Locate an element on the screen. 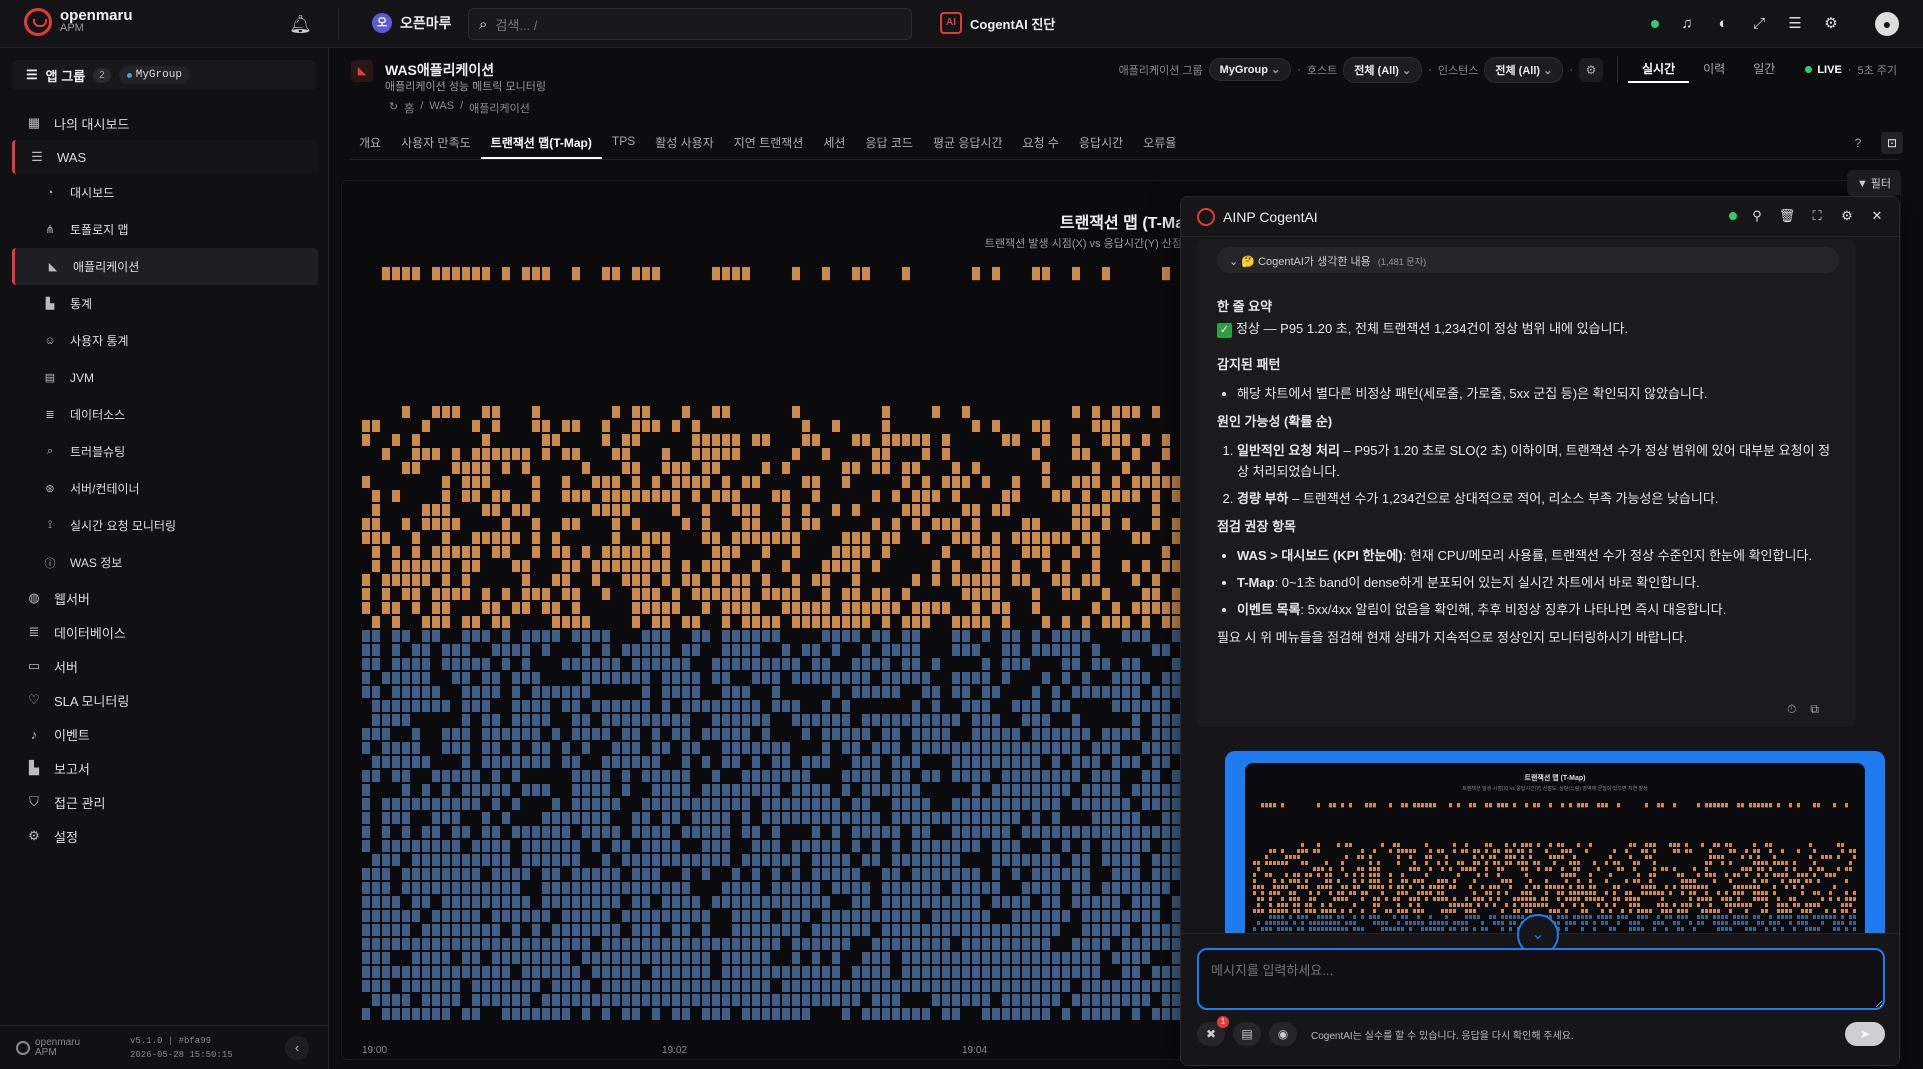 This screenshot has height=1069, width=1923. settings-gear-icon: ⚙ is located at coordinates (1831, 24).